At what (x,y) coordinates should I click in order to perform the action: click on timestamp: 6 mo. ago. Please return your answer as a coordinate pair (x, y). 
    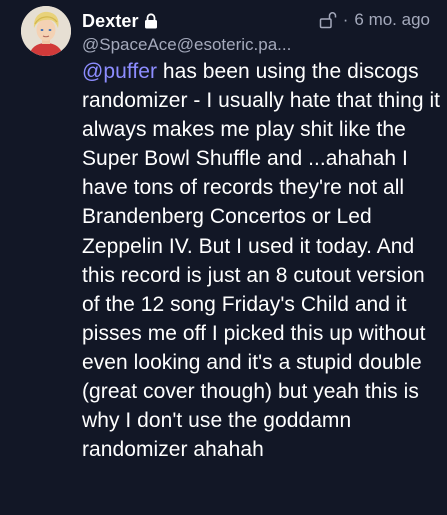
    Looking at the image, I should click on (392, 20).